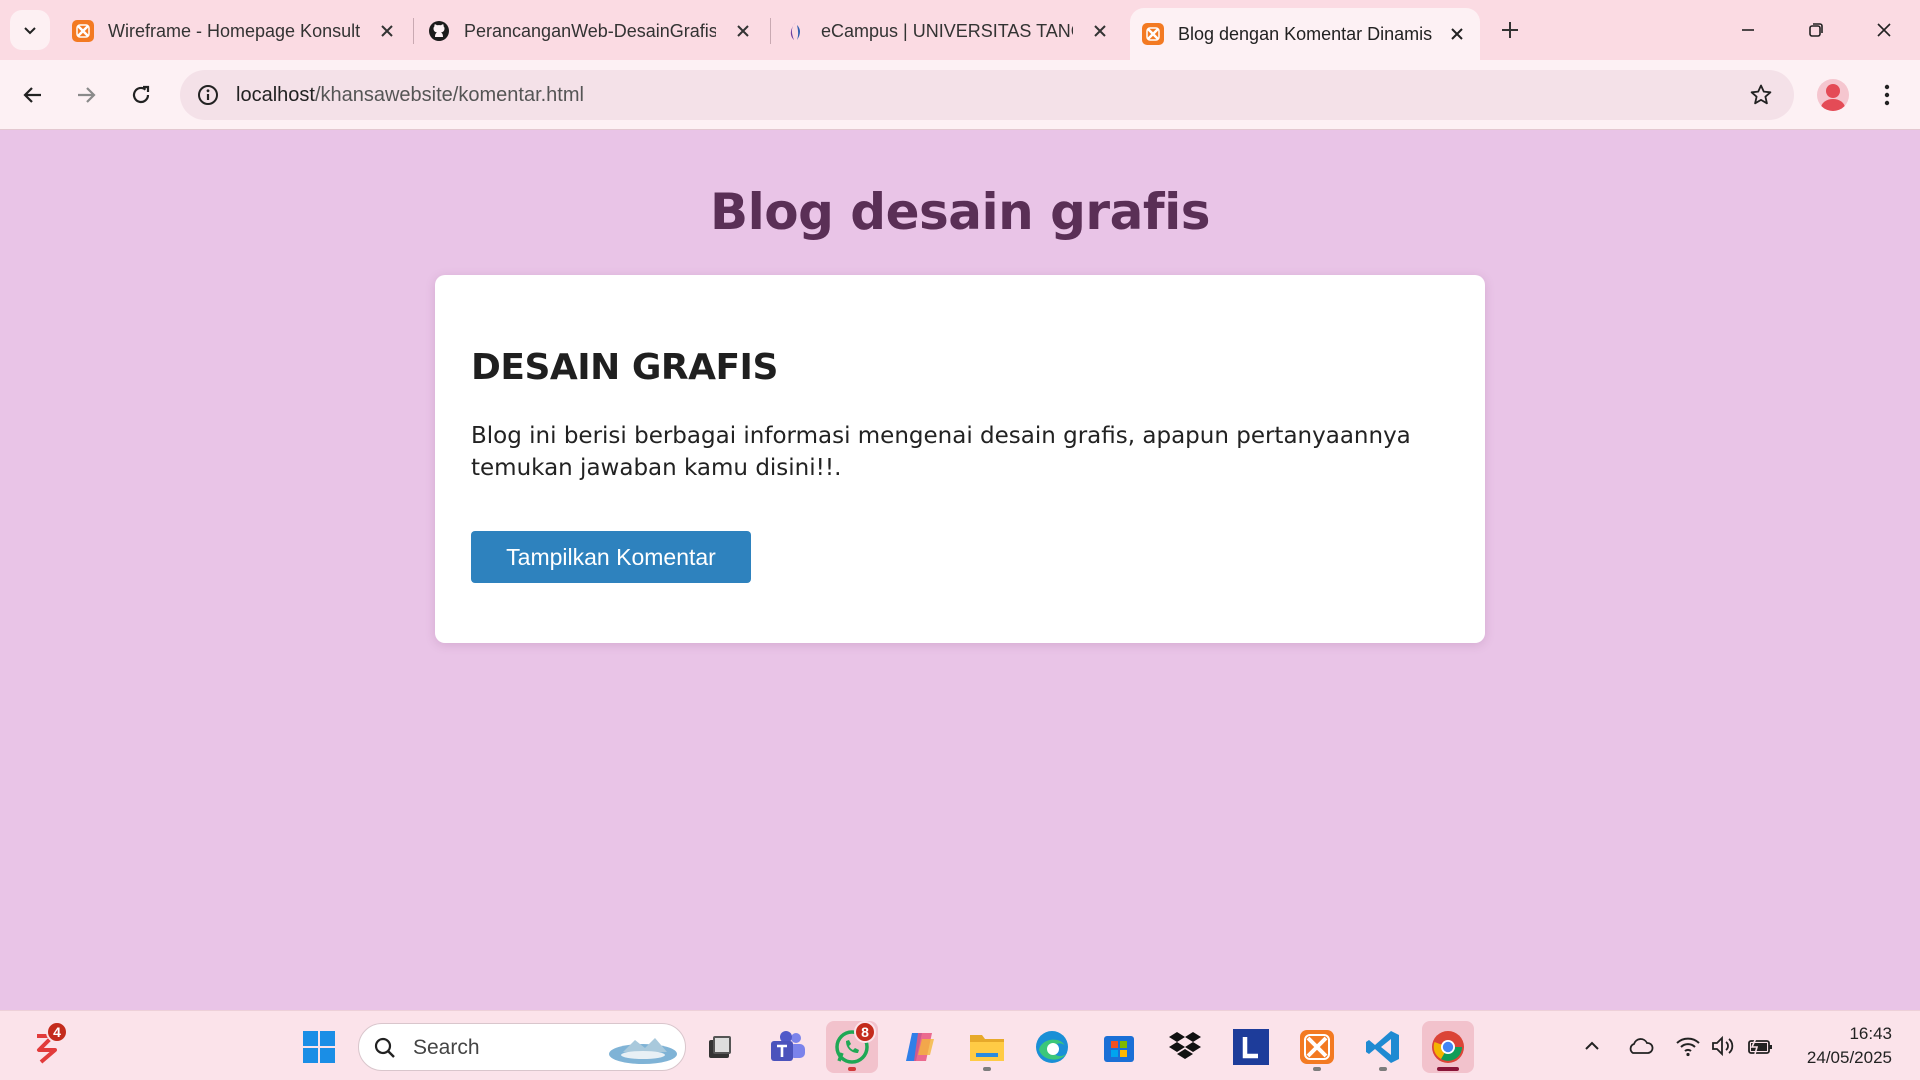 The image size is (1920, 1080). Describe the element at coordinates (1185, 1047) in the screenshot. I see `dropbox-icon` at that location.